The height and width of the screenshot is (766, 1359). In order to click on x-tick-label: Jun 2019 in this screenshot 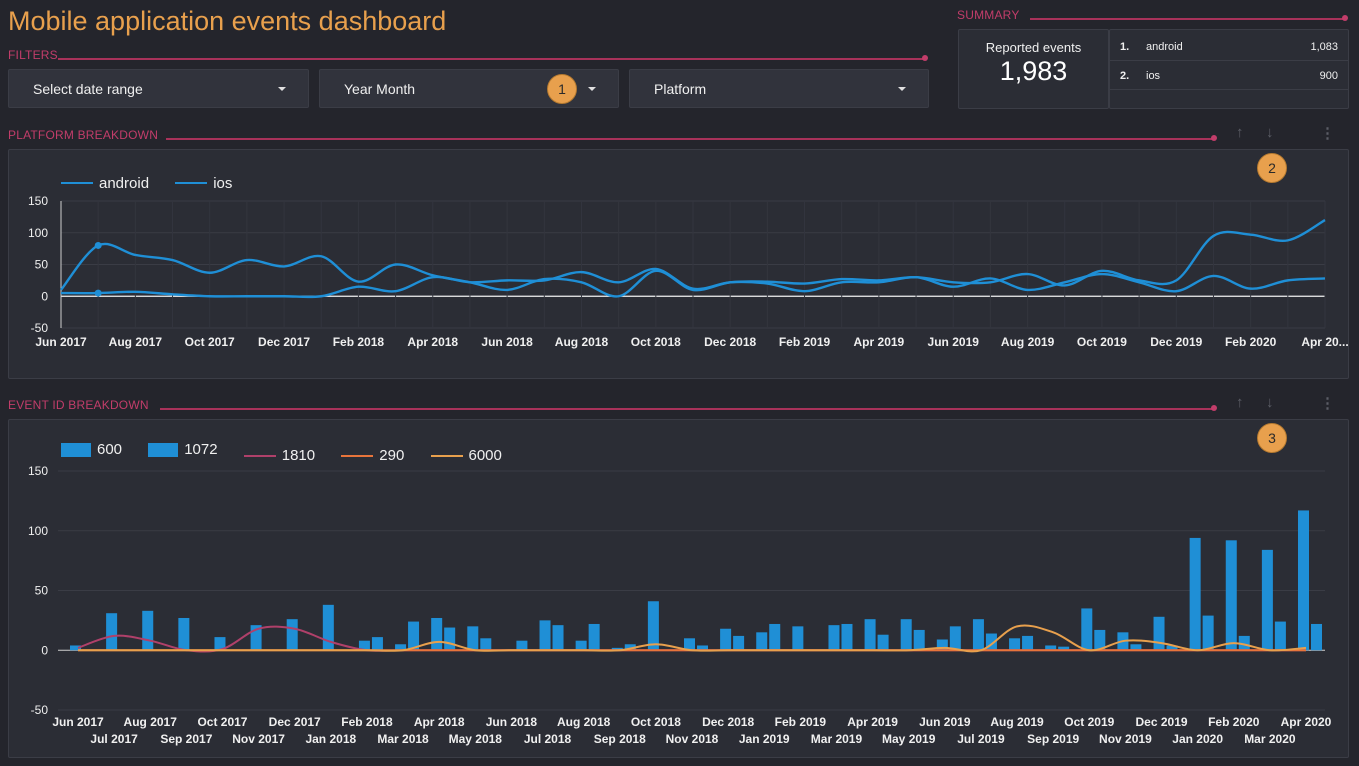, I will do `click(954, 342)`.